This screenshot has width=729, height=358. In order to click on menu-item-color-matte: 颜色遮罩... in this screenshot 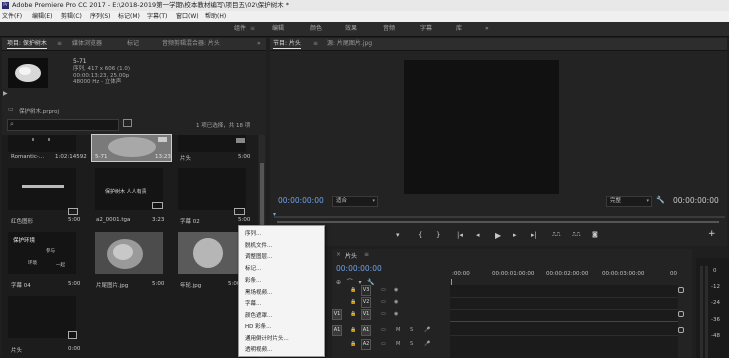, I will do `click(258, 315)`.